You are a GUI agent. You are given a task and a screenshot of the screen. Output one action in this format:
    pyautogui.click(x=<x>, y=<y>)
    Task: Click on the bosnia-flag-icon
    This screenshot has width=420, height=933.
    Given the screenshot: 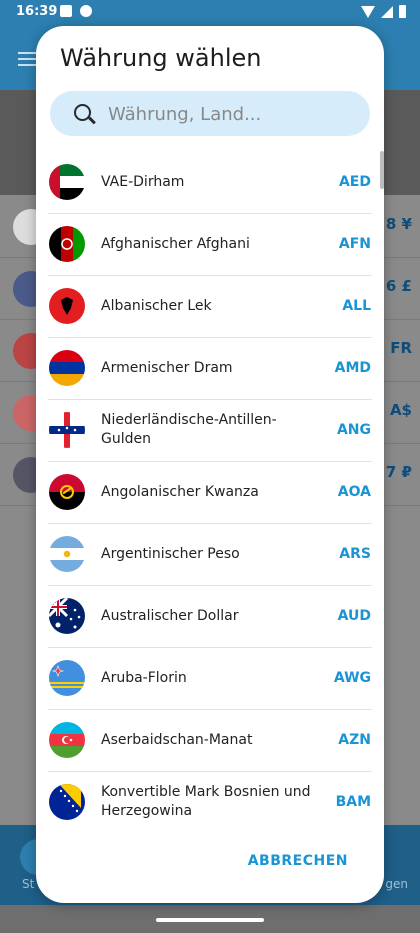 What is the action you would take?
    pyautogui.click(x=67, y=802)
    